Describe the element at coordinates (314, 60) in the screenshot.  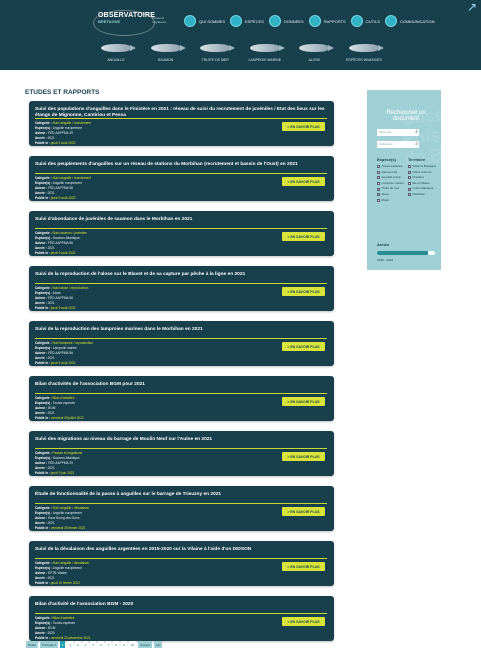
I see `species-label: Alose` at that location.